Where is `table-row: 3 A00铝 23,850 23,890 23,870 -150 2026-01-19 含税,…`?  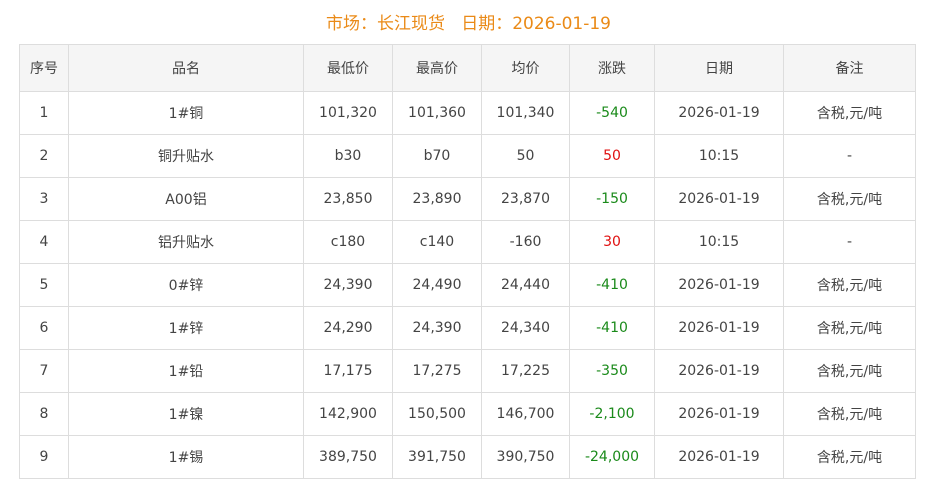
table-row: 3 A00铝 23,850 23,890 23,870 -150 2026-01-19 含税,… is located at coordinates (467, 199).